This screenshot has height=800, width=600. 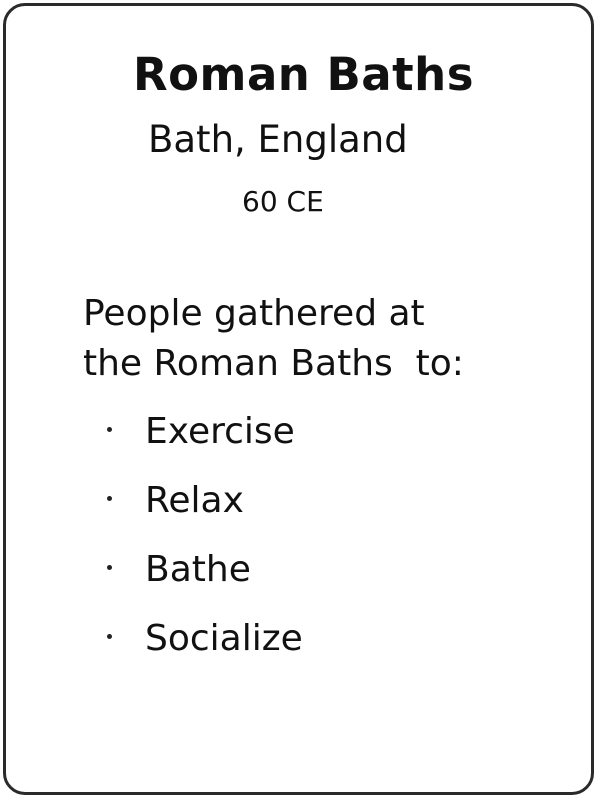 What do you see at coordinates (220, 431) in the screenshot?
I see `activity-label: Exercise` at bounding box center [220, 431].